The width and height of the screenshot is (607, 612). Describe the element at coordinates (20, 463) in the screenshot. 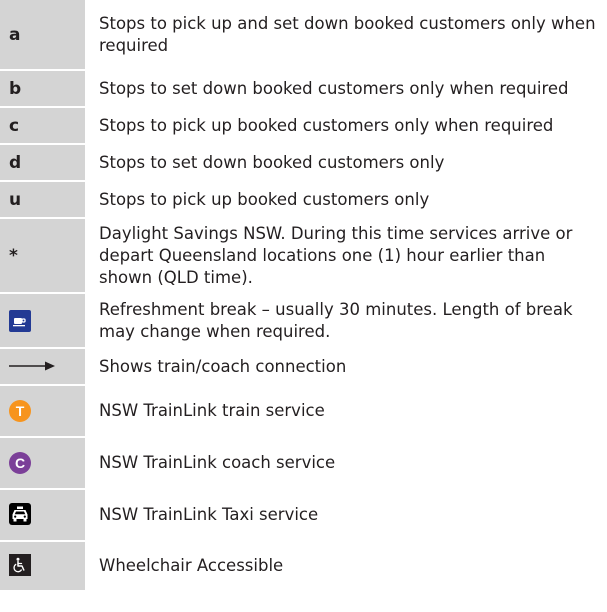

I see `coach-service-icon: C` at that location.